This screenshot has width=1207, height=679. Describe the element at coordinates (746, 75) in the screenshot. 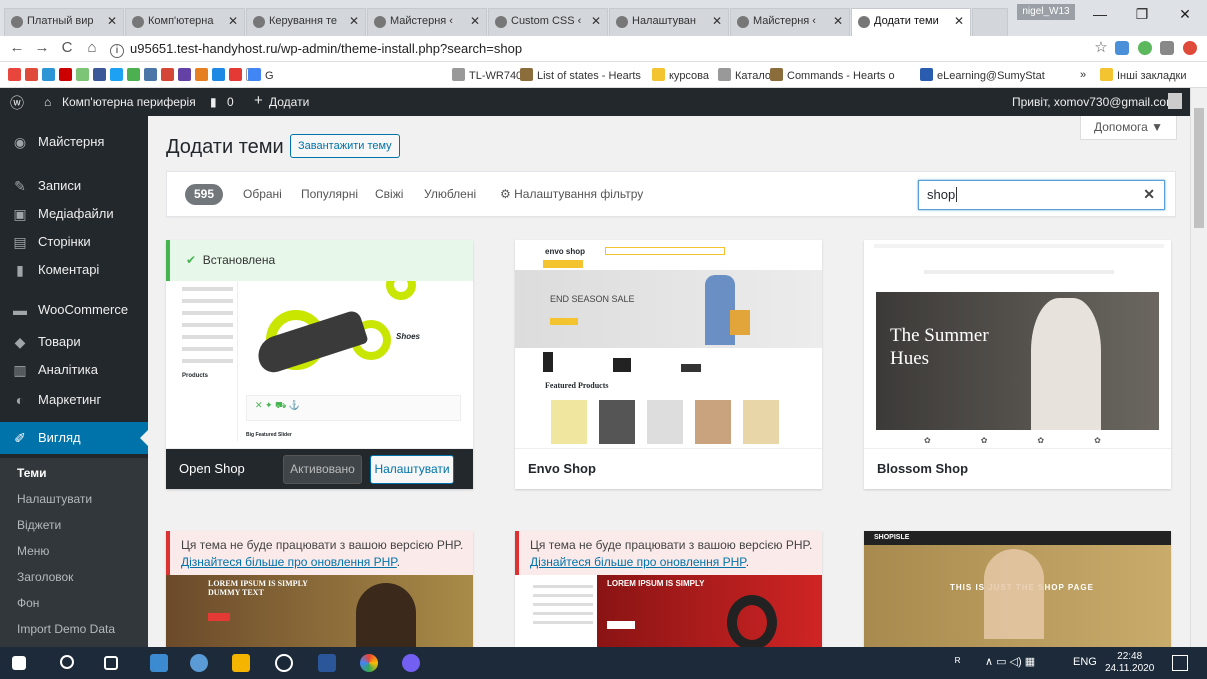

I see `bookmark-item: Каталог` at that location.